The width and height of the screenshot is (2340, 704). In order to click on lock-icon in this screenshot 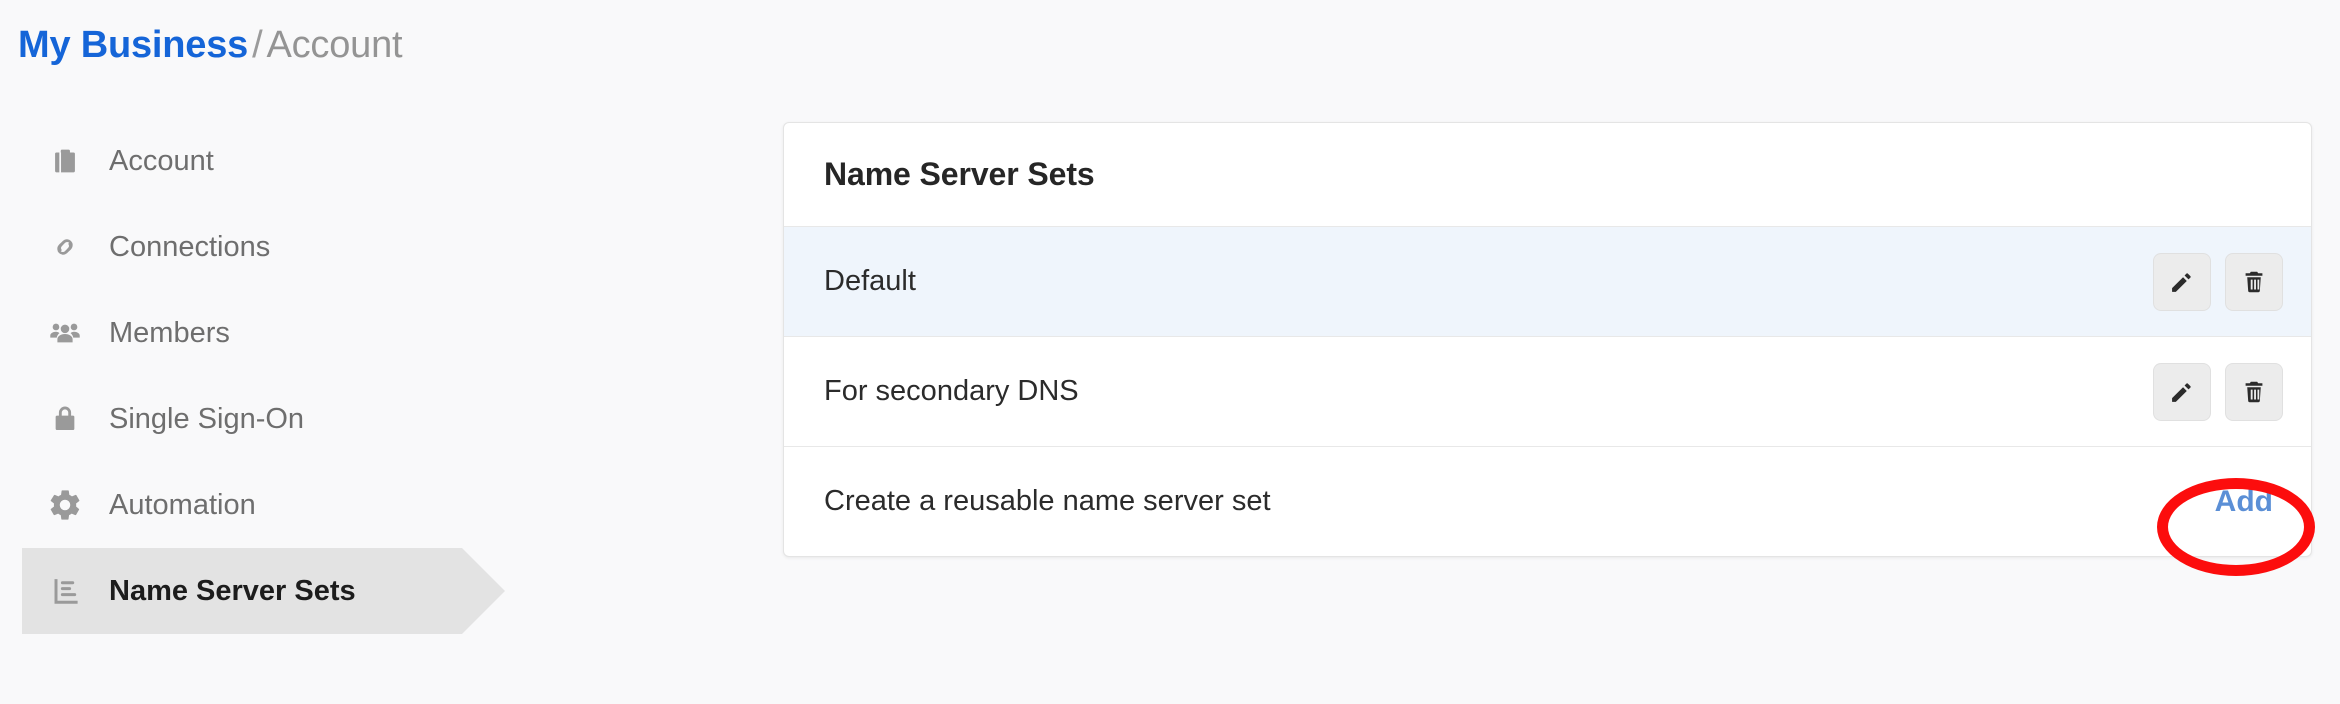, I will do `click(65, 419)`.